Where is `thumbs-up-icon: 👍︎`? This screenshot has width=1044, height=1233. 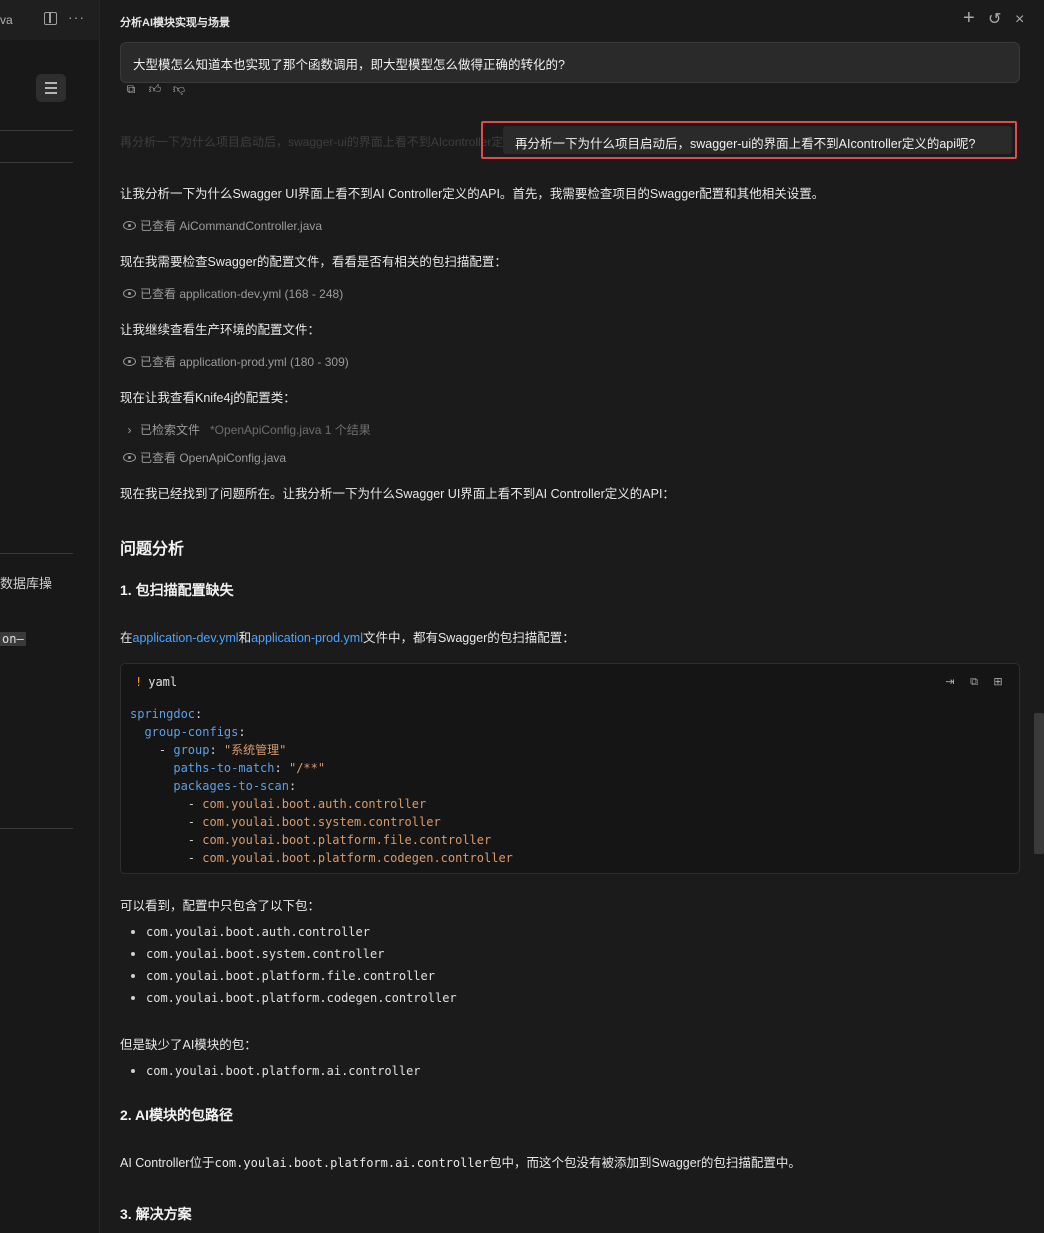 thumbs-up-icon: 👍︎ is located at coordinates (155, 89).